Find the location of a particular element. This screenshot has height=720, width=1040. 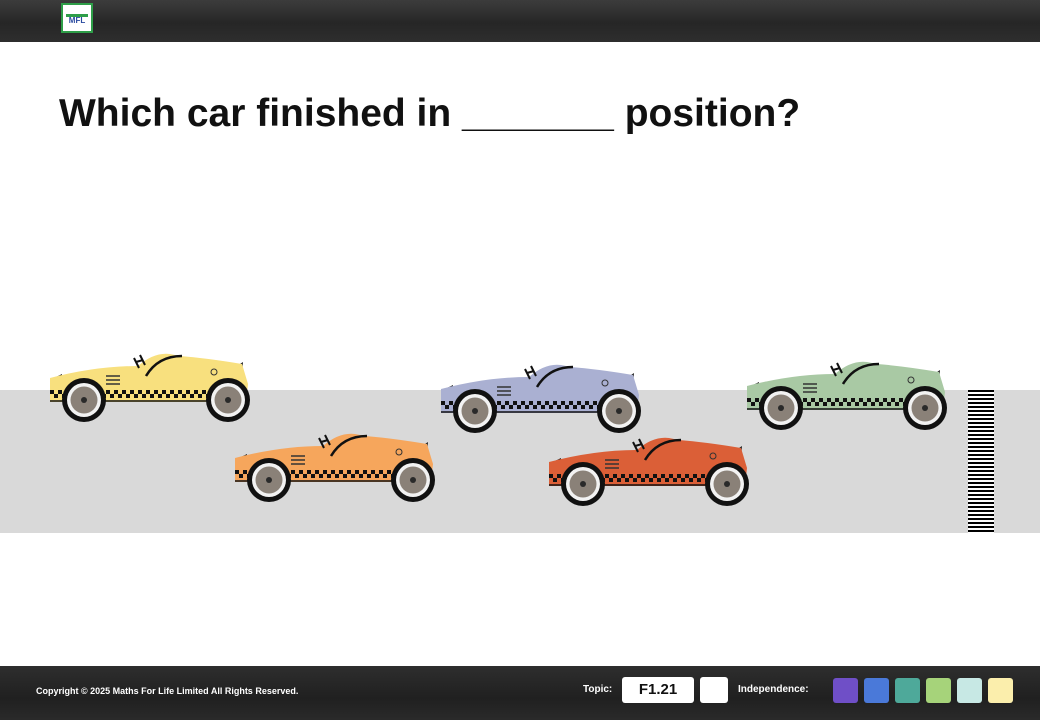

car-blue is located at coordinates (540, 400).